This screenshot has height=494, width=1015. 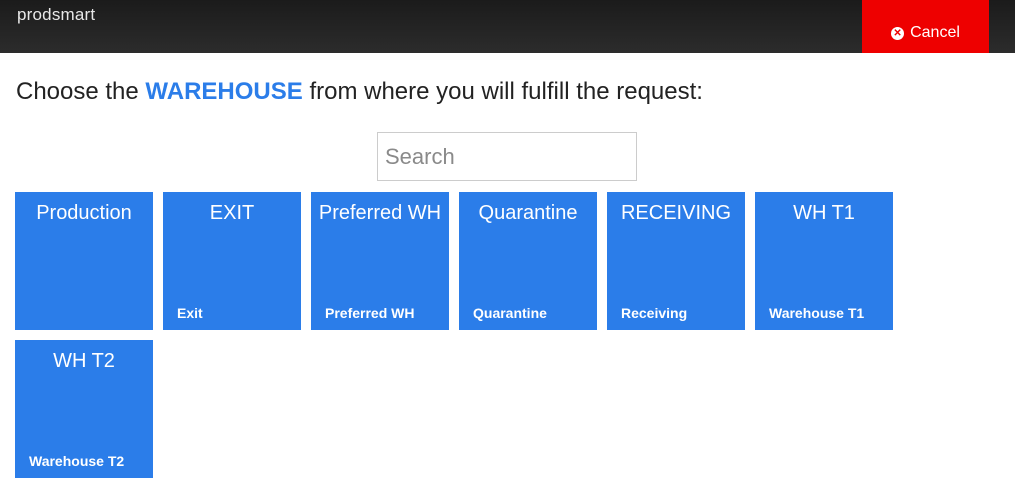 What do you see at coordinates (502, 91) in the screenshot?
I see `prompt-text-after: from where you will fulfill the request:` at bounding box center [502, 91].